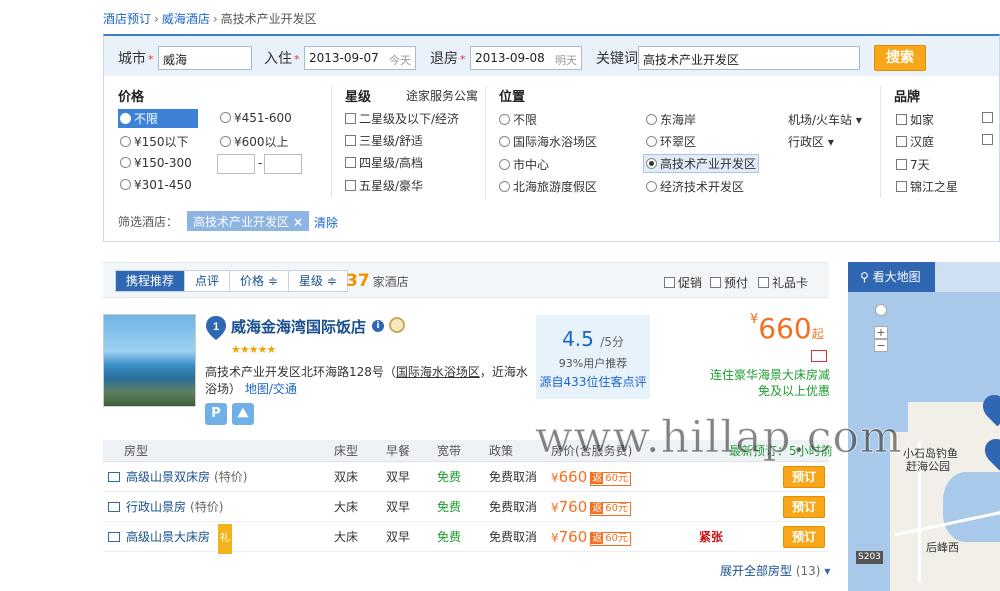 This screenshot has width=1000, height=591. What do you see at coordinates (891, 277) in the screenshot?
I see `view-big-map-button: ⚲ 看大地图` at bounding box center [891, 277].